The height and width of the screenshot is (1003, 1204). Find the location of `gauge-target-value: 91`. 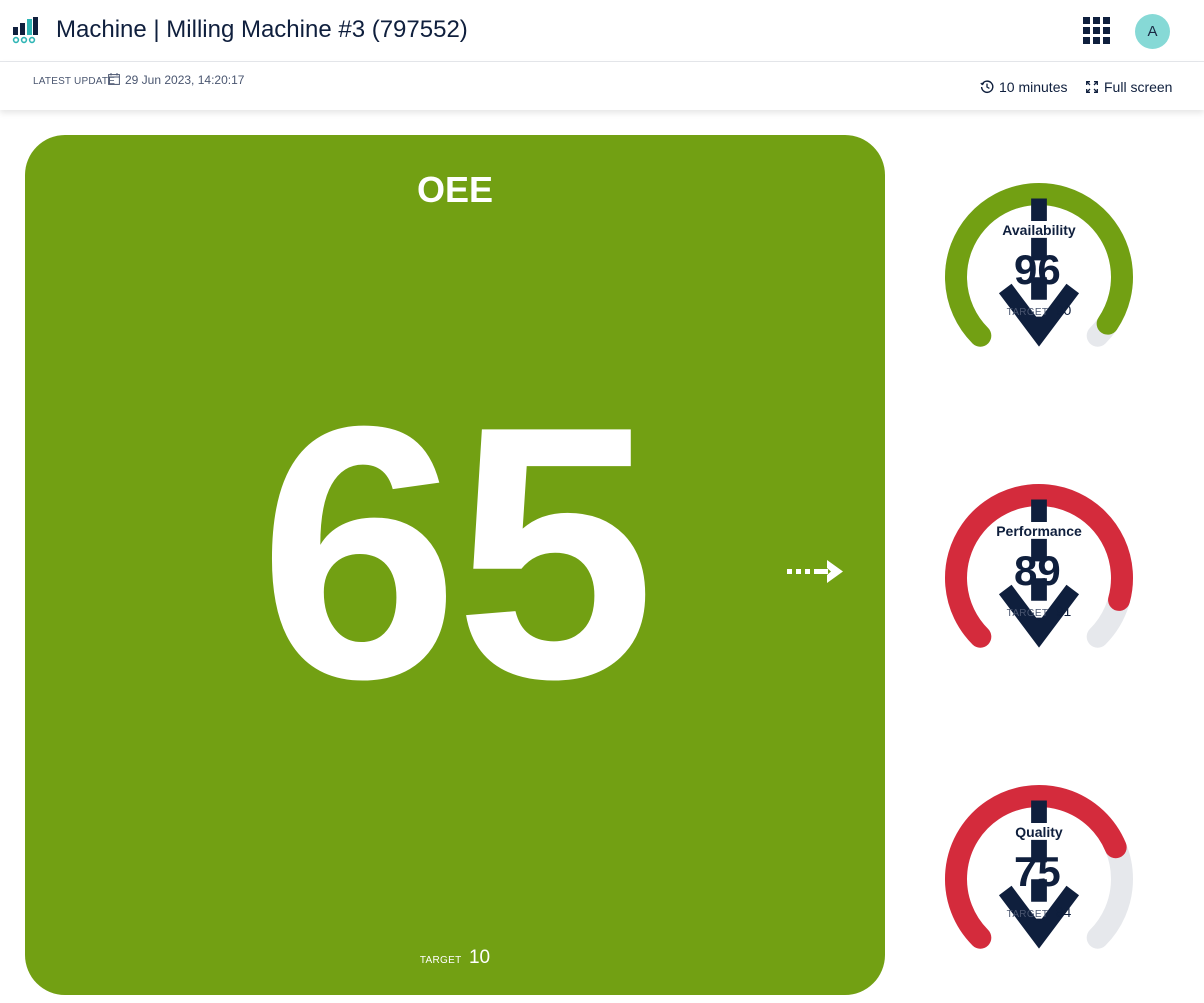

gauge-target-value: 91 is located at coordinates (1063, 611).